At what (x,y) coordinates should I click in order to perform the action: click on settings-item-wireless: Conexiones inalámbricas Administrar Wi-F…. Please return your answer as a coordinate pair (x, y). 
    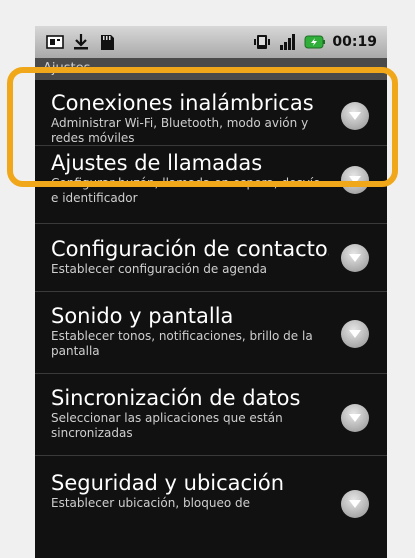
    Looking at the image, I should click on (211, 113).